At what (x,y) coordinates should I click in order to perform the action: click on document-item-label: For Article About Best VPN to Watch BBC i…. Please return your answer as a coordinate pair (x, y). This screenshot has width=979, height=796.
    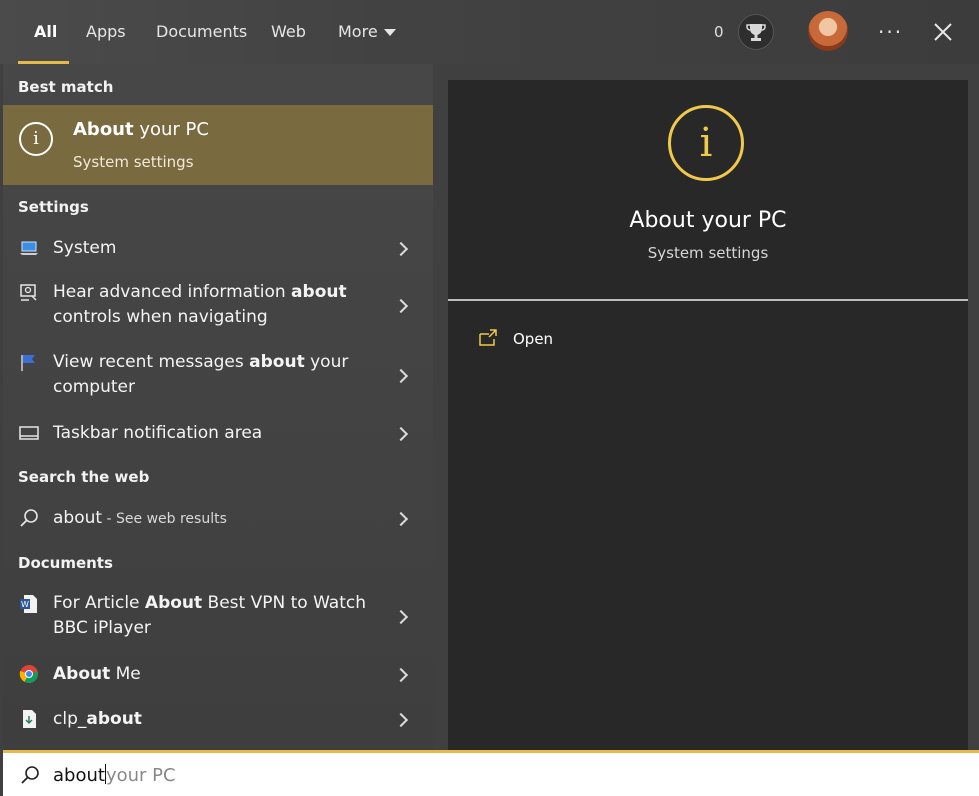
    Looking at the image, I should click on (209, 615).